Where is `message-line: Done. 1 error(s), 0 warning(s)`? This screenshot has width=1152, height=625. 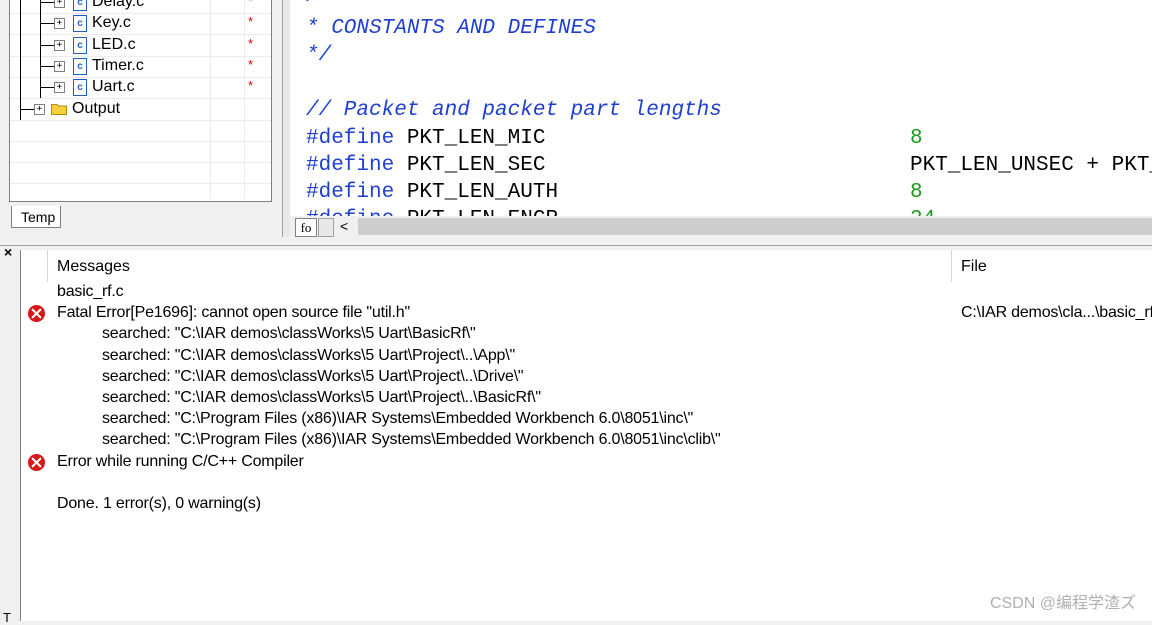
message-line: Done. 1 error(s), 0 warning(s) is located at coordinates (159, 504).